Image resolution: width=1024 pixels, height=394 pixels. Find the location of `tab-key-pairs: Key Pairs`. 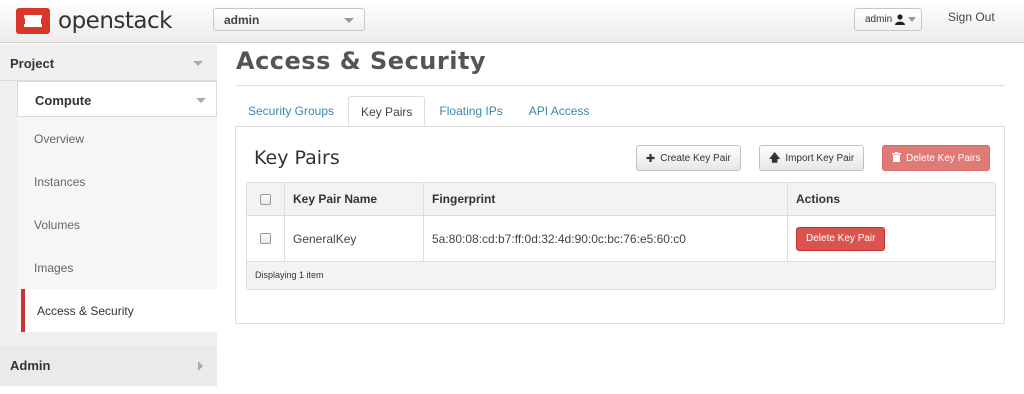

tab-key-pairs: Key Pairs is located at coordinates (387, 111).